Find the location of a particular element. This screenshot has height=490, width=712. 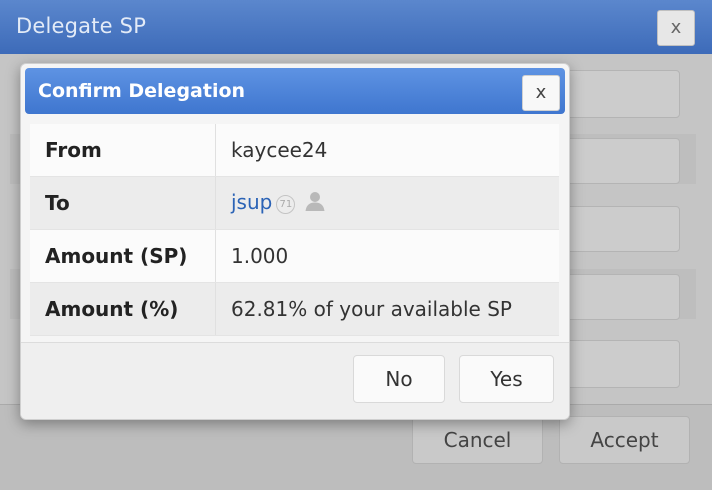

from-label: From is located at coordinates (123, 150).